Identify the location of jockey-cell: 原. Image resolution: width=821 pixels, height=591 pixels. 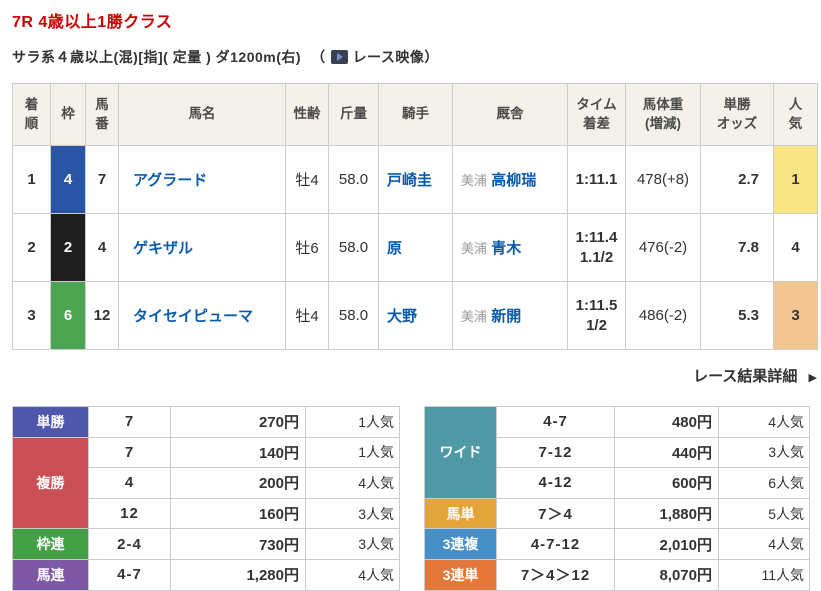
(415, 247).